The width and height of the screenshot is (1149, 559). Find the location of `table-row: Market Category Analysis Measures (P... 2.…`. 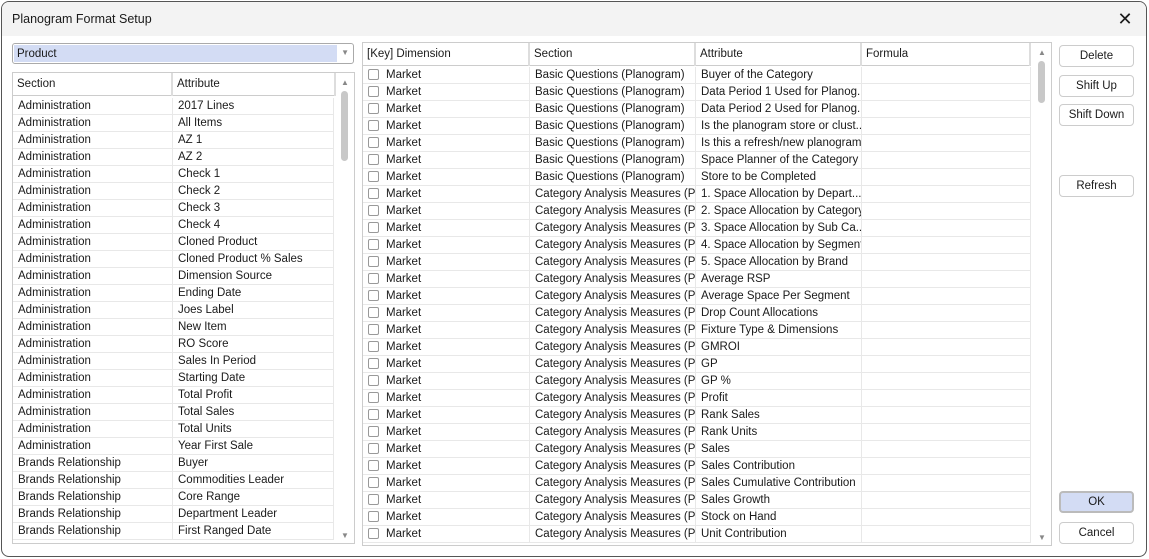

table-row: Market Category Analysis Measures (P... 2.… is located at coordinates (697, 211).